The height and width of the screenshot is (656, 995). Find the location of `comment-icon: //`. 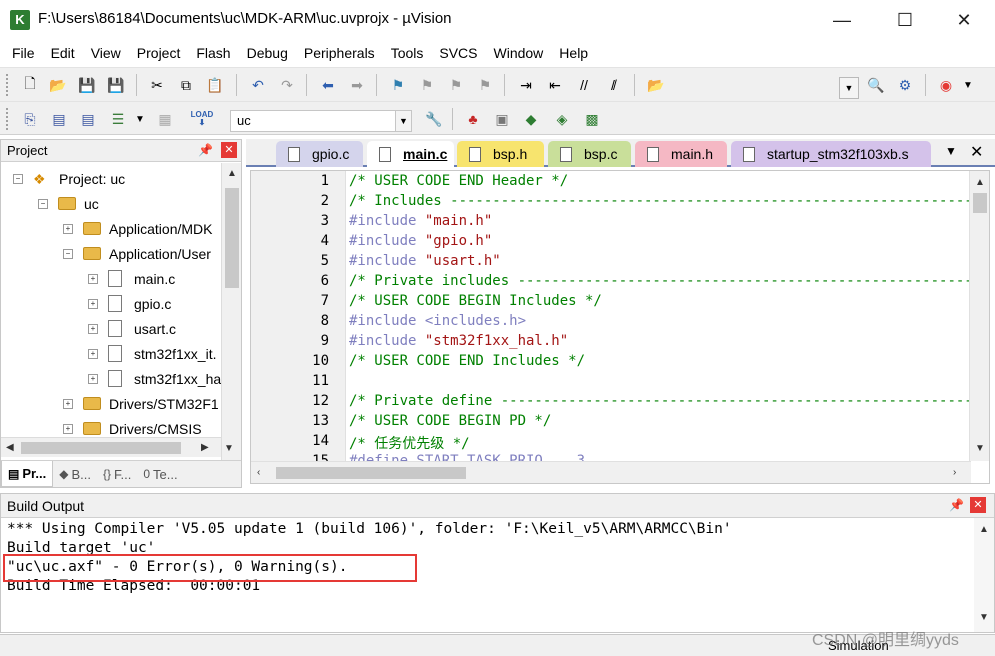

comment-icon: // is located at coordinates (584, 85).